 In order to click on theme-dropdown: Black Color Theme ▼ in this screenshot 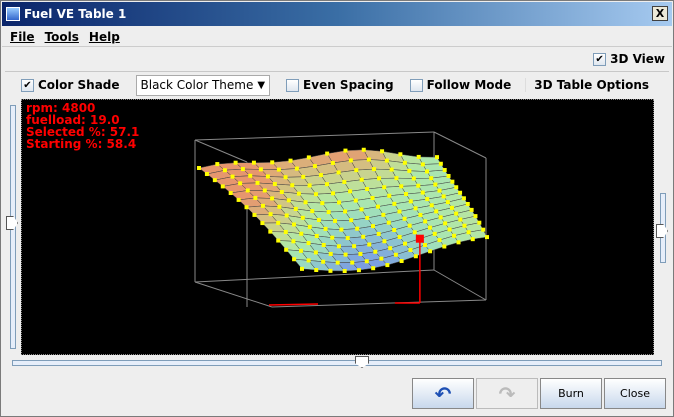, I will do `click(203, 85)`.